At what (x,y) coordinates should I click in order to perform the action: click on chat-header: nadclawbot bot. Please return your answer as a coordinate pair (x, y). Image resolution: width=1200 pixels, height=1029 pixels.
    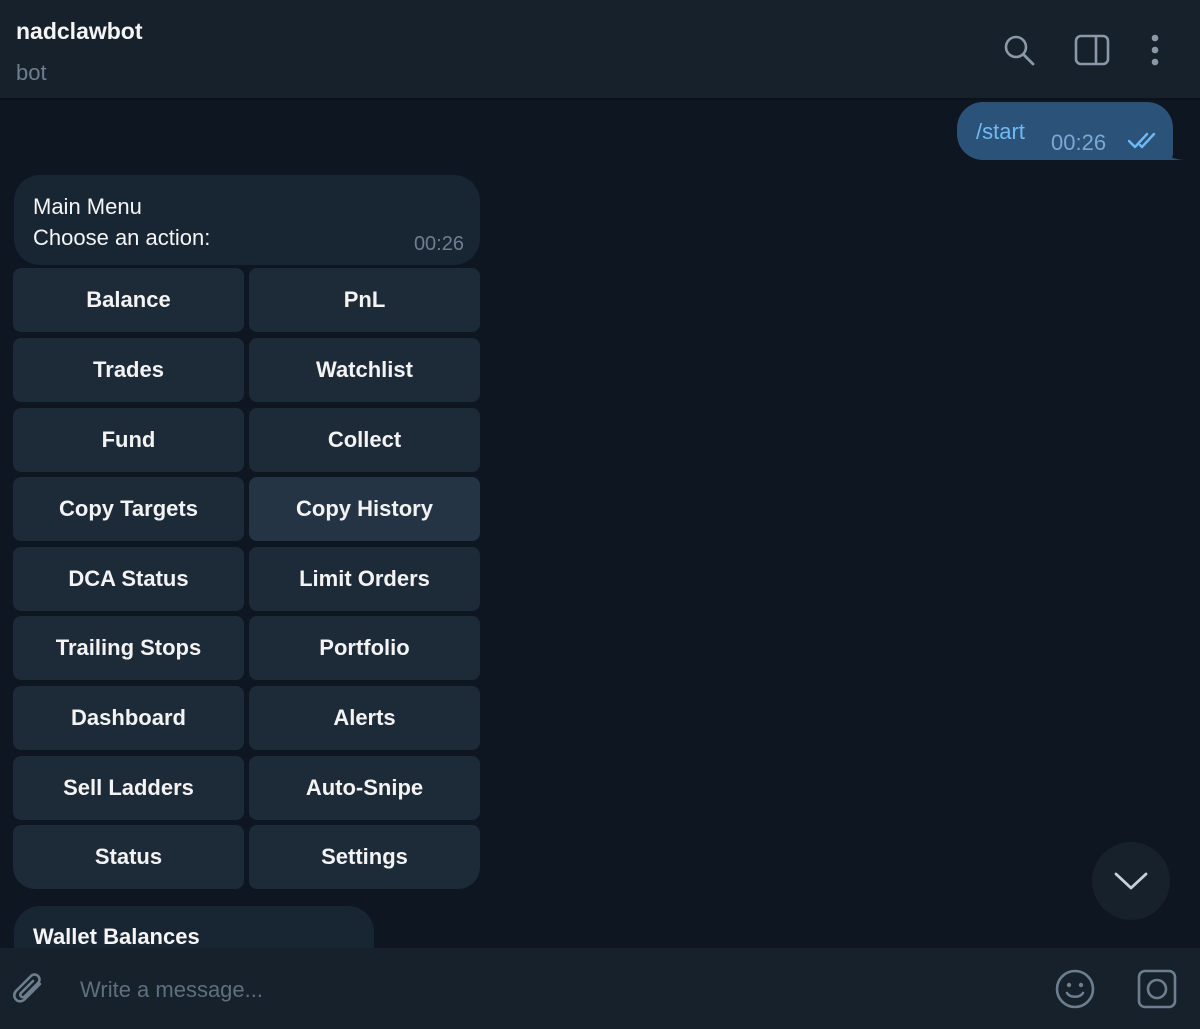
    Looking at the image, I should click on (600, 50).